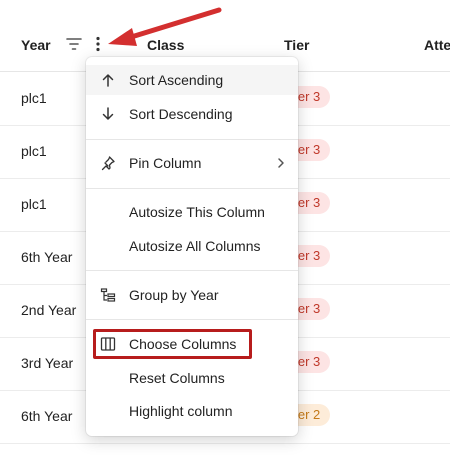 The image size is (450, 455). Describe the element at coordinates (197, 212) in the screenshot. I see `autosize-this-label: Autosize This Column` at that location.